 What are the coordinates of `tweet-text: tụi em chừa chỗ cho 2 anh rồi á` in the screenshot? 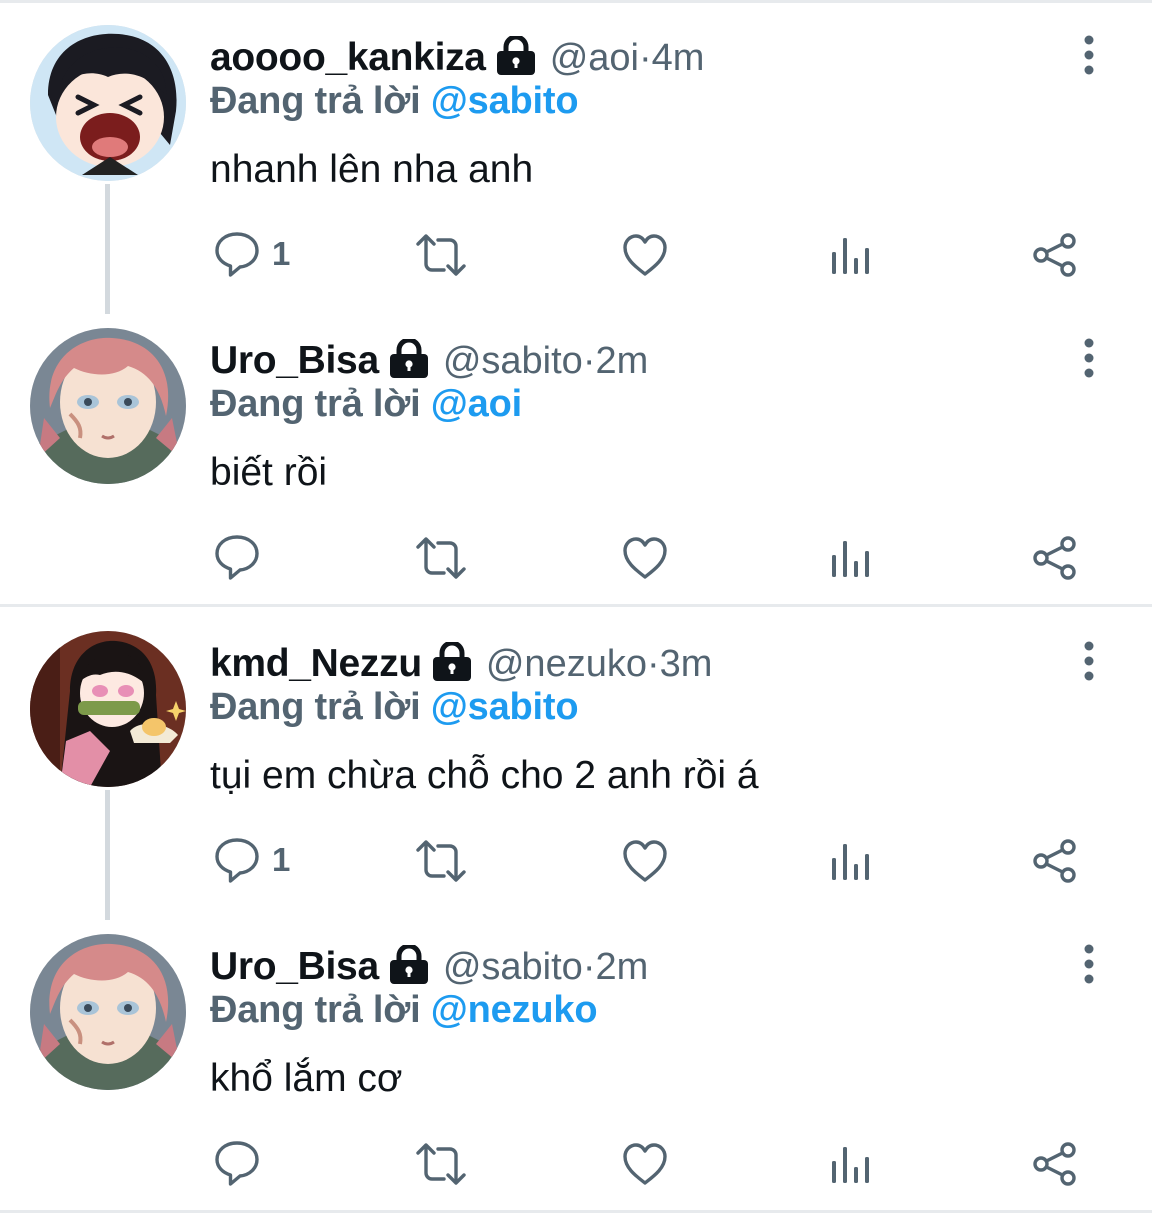 It's located at (484, 775).